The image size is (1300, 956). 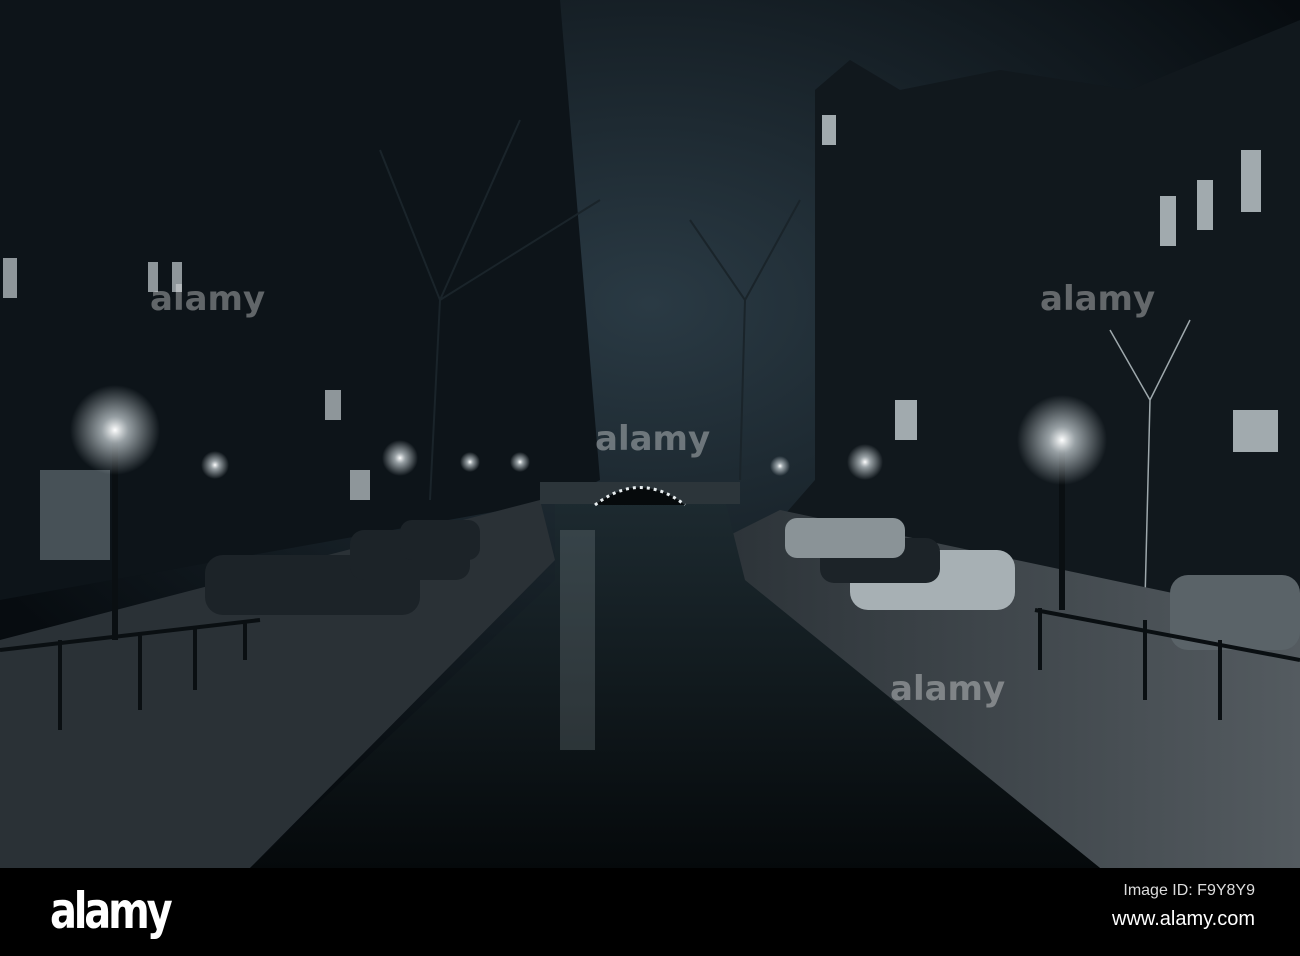 I want to click on bridge, so click(x=640, y=494).